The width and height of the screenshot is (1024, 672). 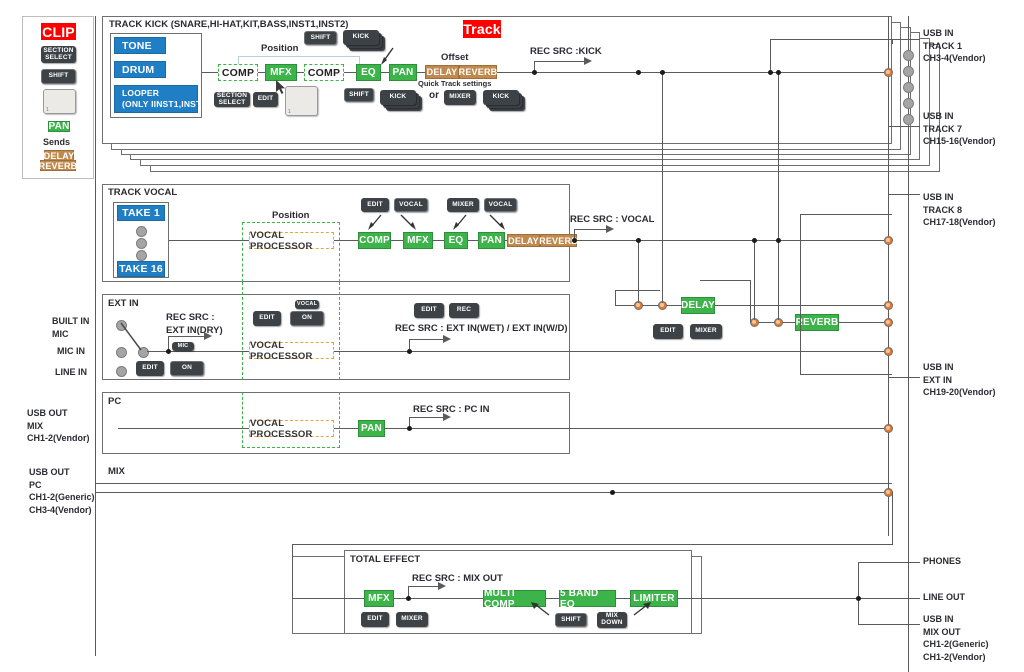 I want to click on total-arrow-shift-to-multicomp, so click(x=540, y=609).